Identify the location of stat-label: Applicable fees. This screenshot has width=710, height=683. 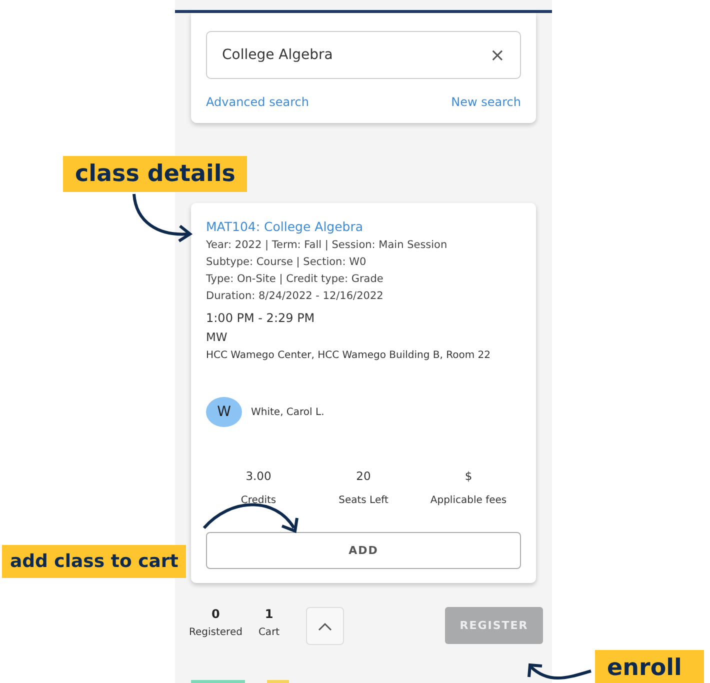
(468, 500).